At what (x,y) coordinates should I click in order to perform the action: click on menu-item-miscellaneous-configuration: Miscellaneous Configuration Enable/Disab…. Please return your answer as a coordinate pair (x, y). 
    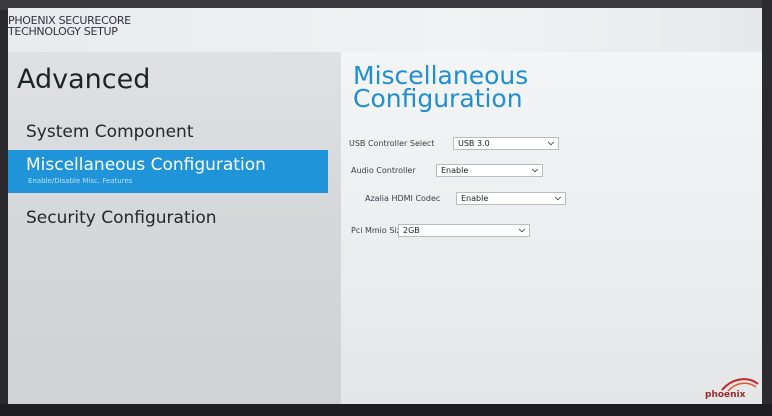
    Looking at the image, I should click on (168, 171).